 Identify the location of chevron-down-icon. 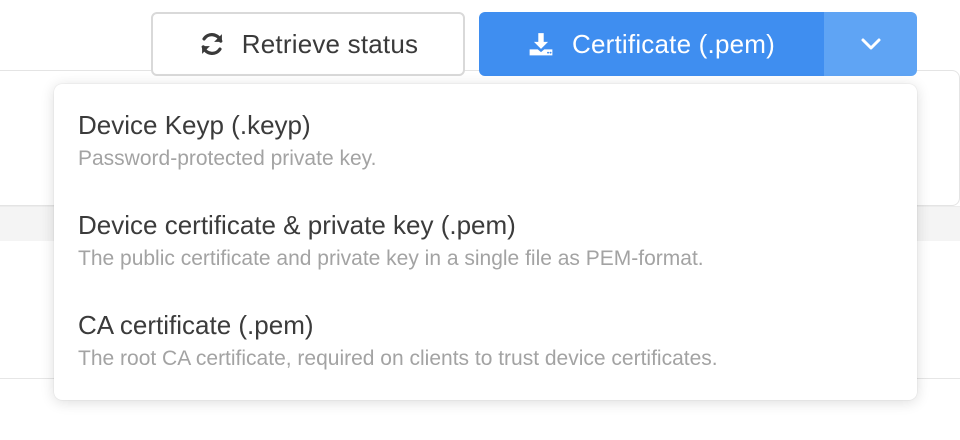
(871, 44).